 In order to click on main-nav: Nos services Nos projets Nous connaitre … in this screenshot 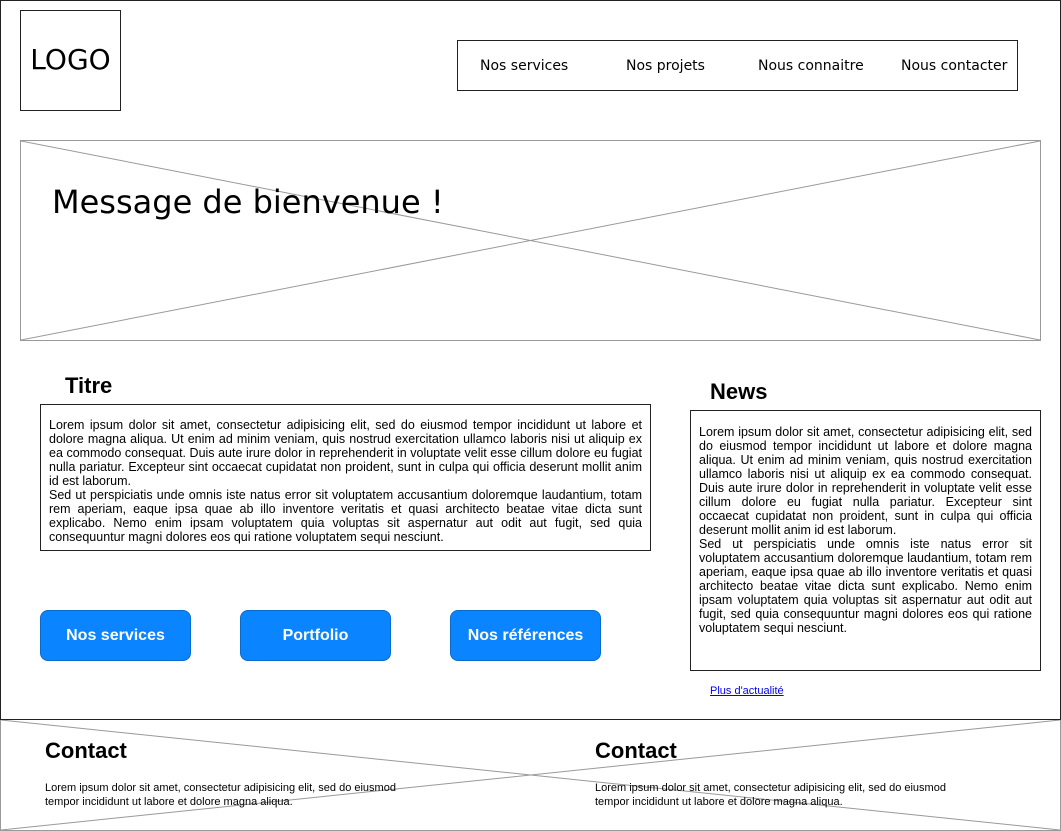, I will do `click(737, 65)`.